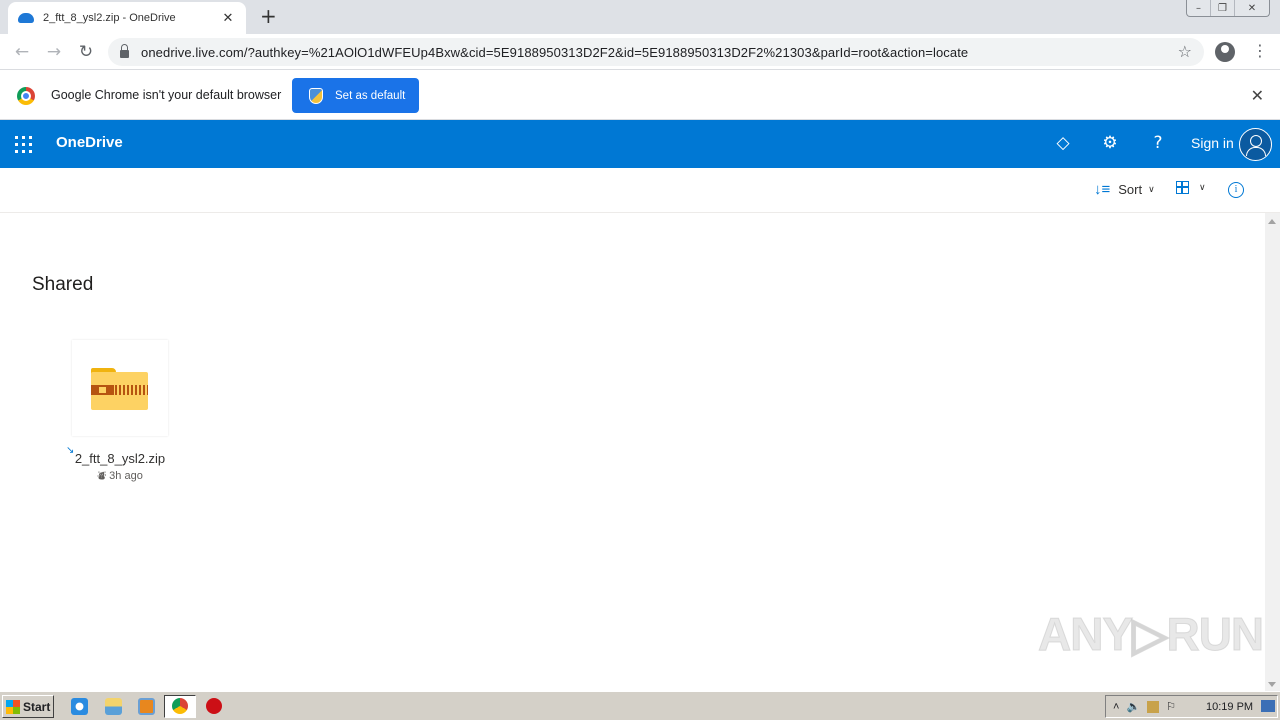 The height and width of the screenshot is (720, 1280). I want to click on info-pane-icon: i, so click(1236, 190).